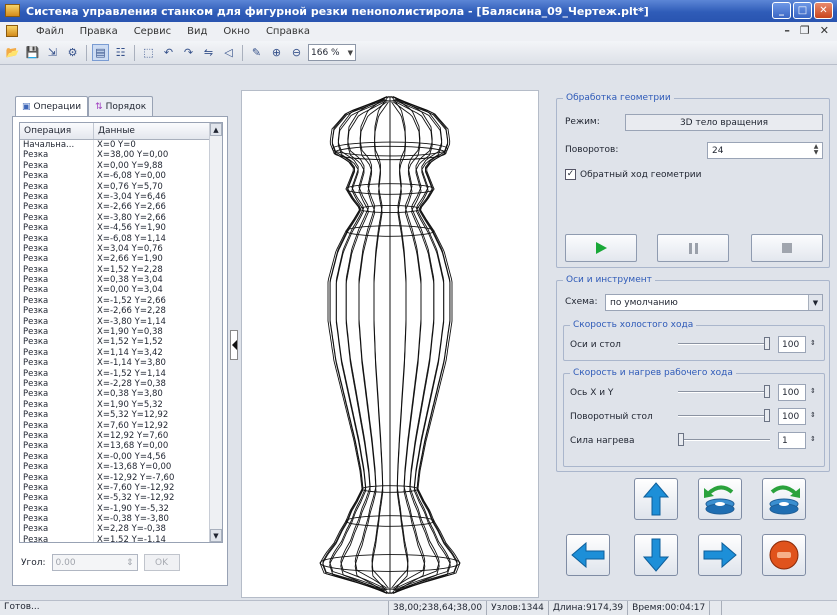  Describe the element at coordinates (792, 392) in the screenshot. I see `xy-speed-input: 100` at that location.